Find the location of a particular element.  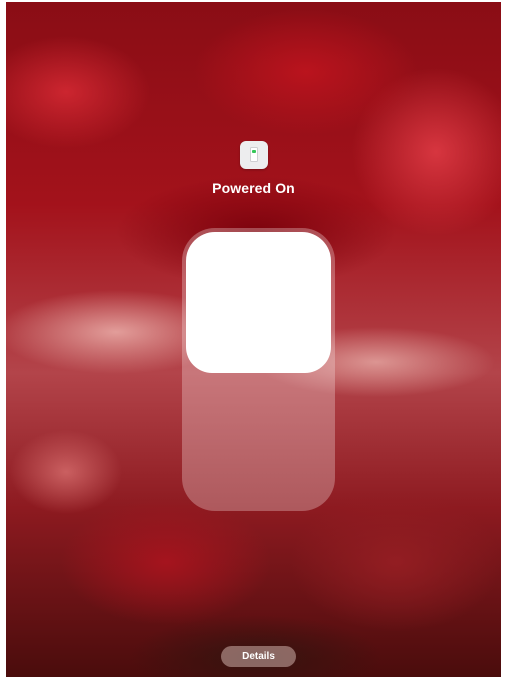

switch-body is located at coordinates (253, 154).